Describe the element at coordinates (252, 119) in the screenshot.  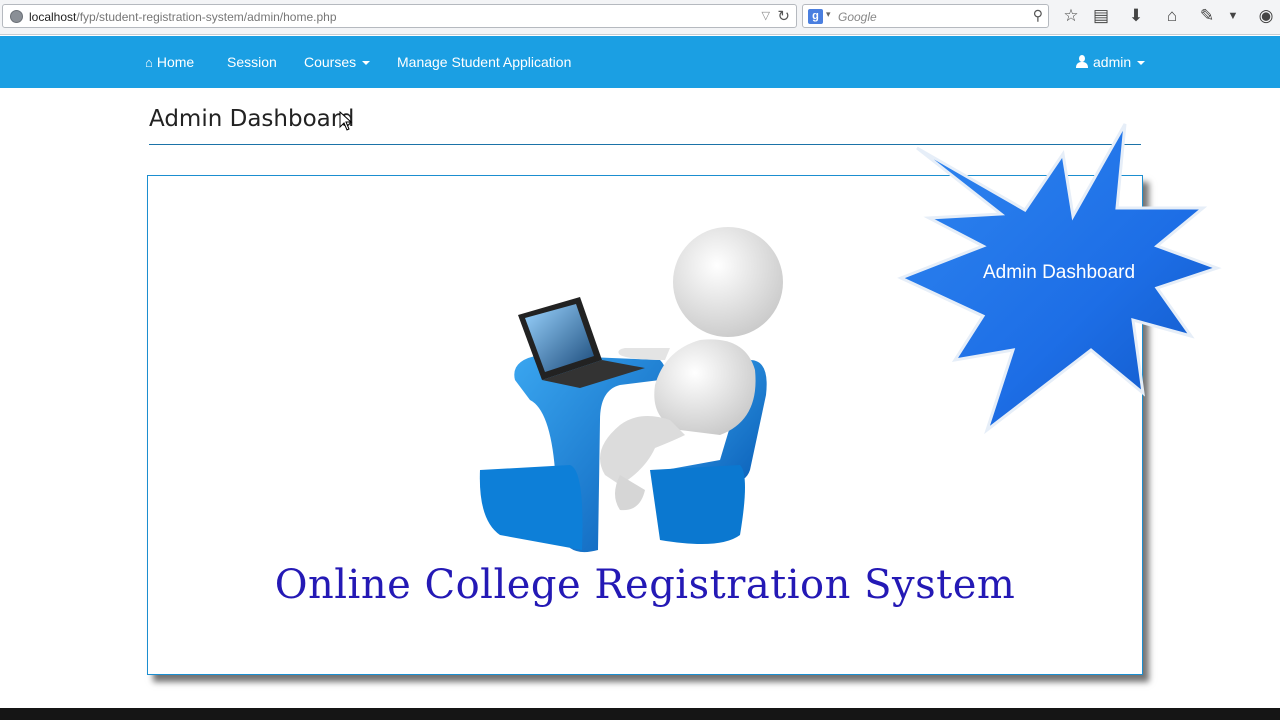
I see `page-title: Admin Dashboard` at that location.